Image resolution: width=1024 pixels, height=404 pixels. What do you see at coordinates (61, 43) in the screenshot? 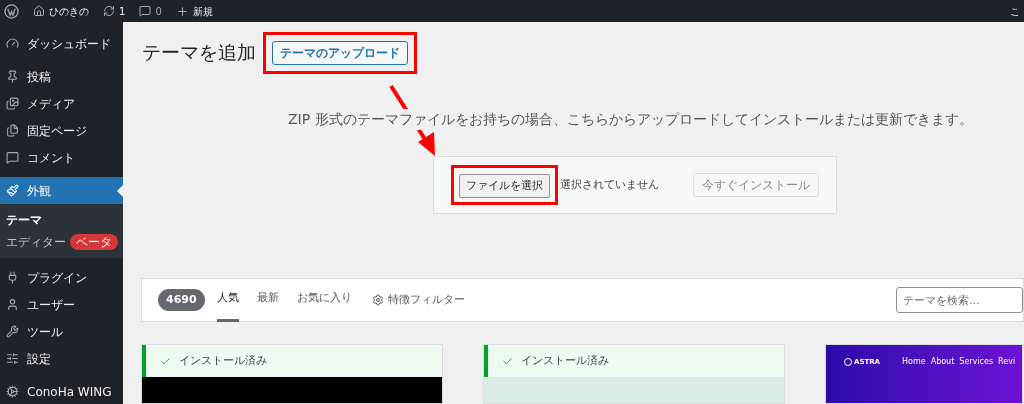
I see `sidebar-item: ダッシュボード` at bounding box center [61, 43].